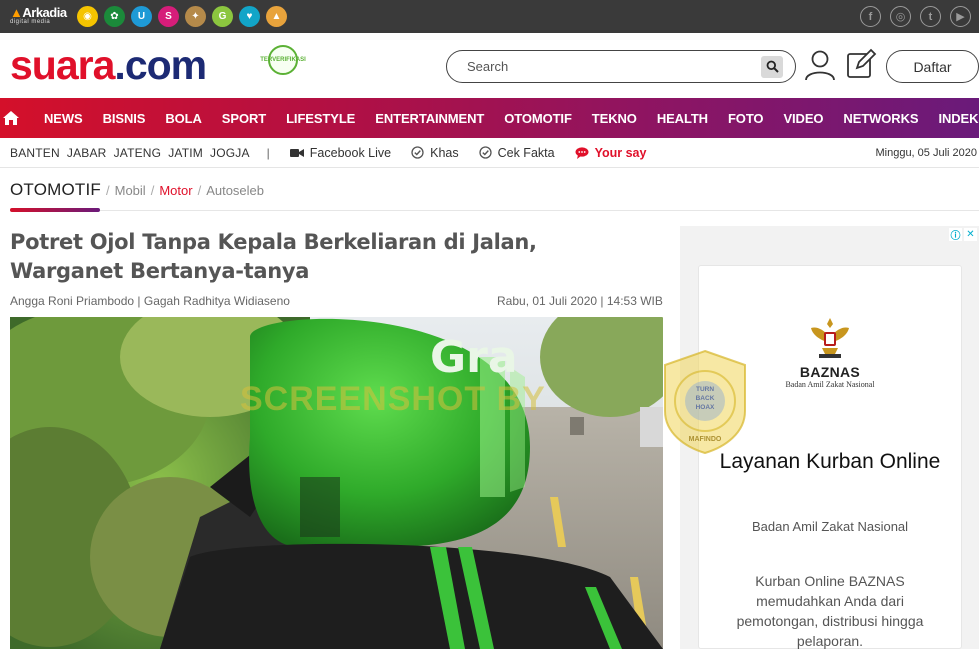  I want to click on video-camera-icon, so click(296, 152).